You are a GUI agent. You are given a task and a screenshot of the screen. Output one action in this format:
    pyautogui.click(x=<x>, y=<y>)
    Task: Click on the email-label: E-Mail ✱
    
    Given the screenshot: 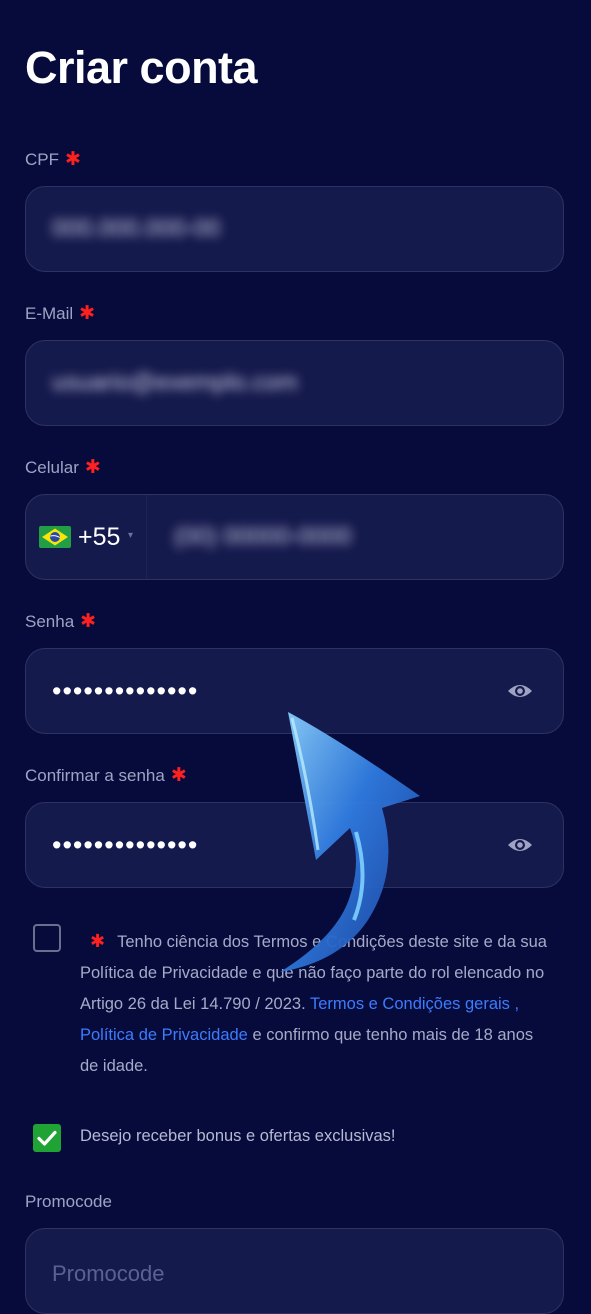 What is the action you would take?
    pyautogui.click(x=60, y=313)
    